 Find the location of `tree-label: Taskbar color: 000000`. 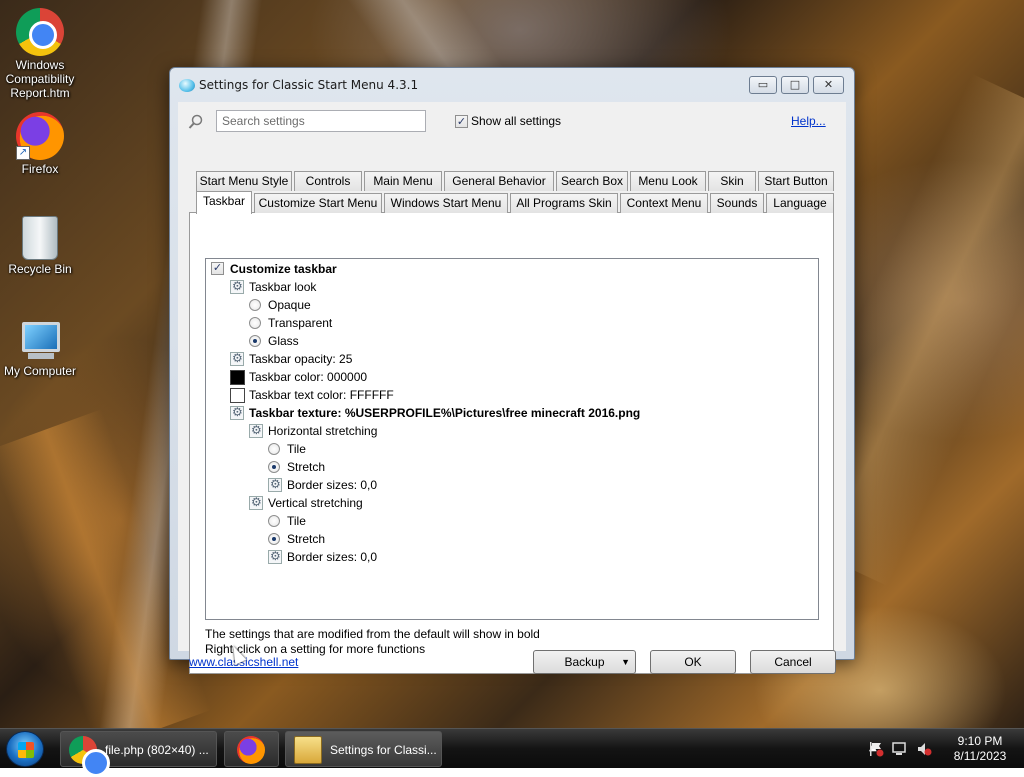

tree-label: Taskbar color: 000000 is located at coordinates (308, 377).